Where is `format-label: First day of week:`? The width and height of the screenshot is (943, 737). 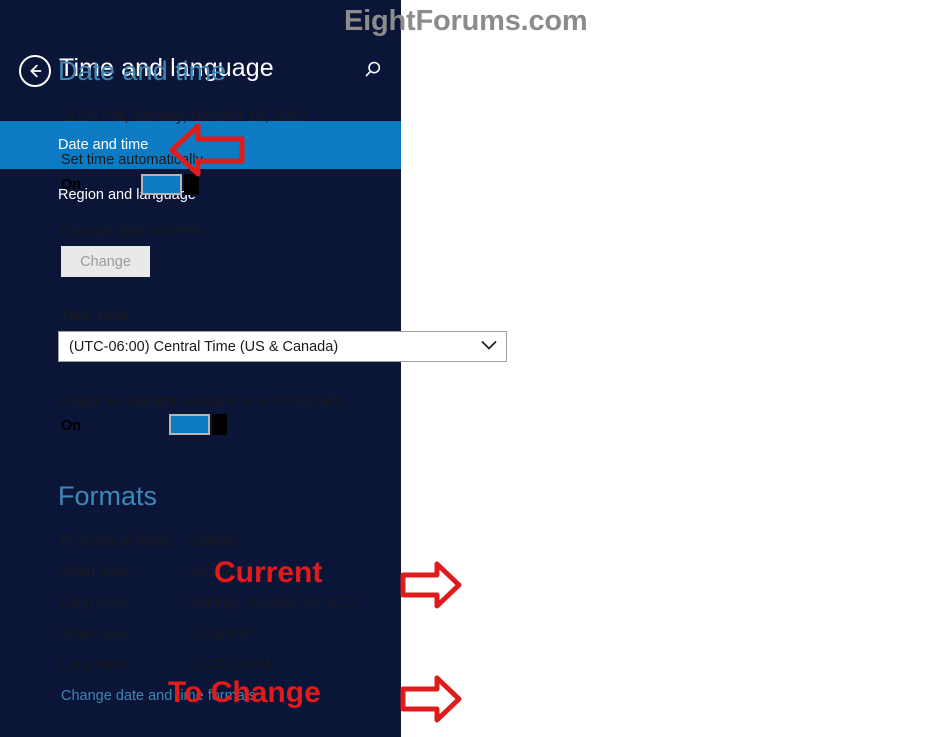
format-label: First day of week: is located at coordinates (118, 541).